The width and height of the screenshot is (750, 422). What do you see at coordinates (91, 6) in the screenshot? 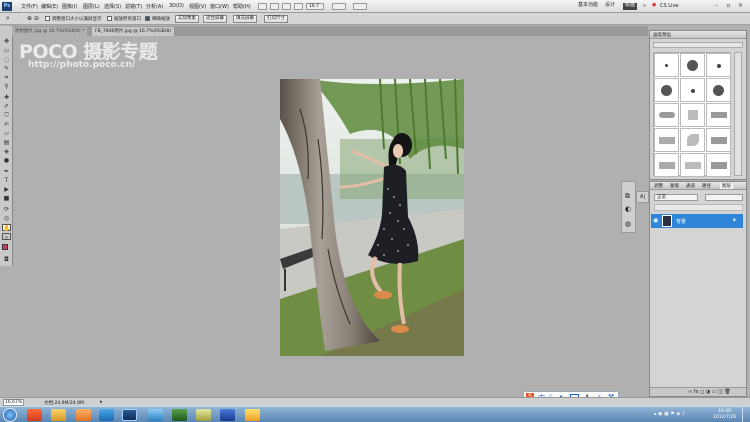
I see `menu-layer: 图层(L)` at bounding box center [91, 6].